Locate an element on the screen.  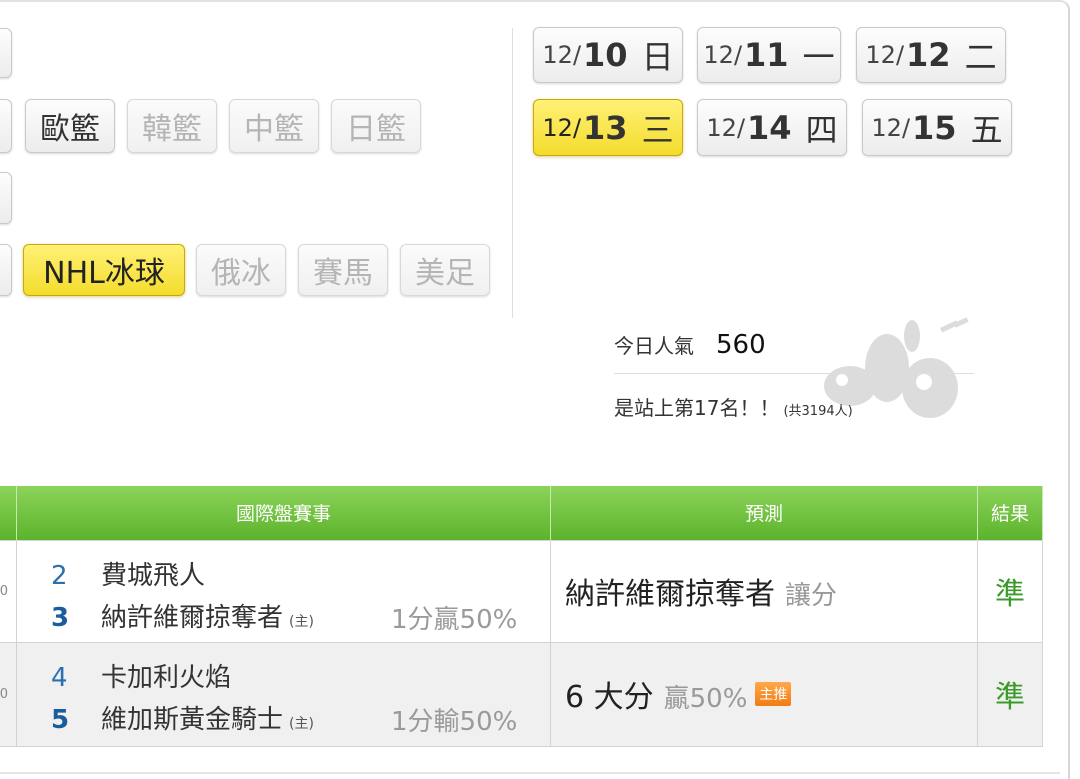
date-button-12-15: 12/15 五 is located at coordinates (937, 127).